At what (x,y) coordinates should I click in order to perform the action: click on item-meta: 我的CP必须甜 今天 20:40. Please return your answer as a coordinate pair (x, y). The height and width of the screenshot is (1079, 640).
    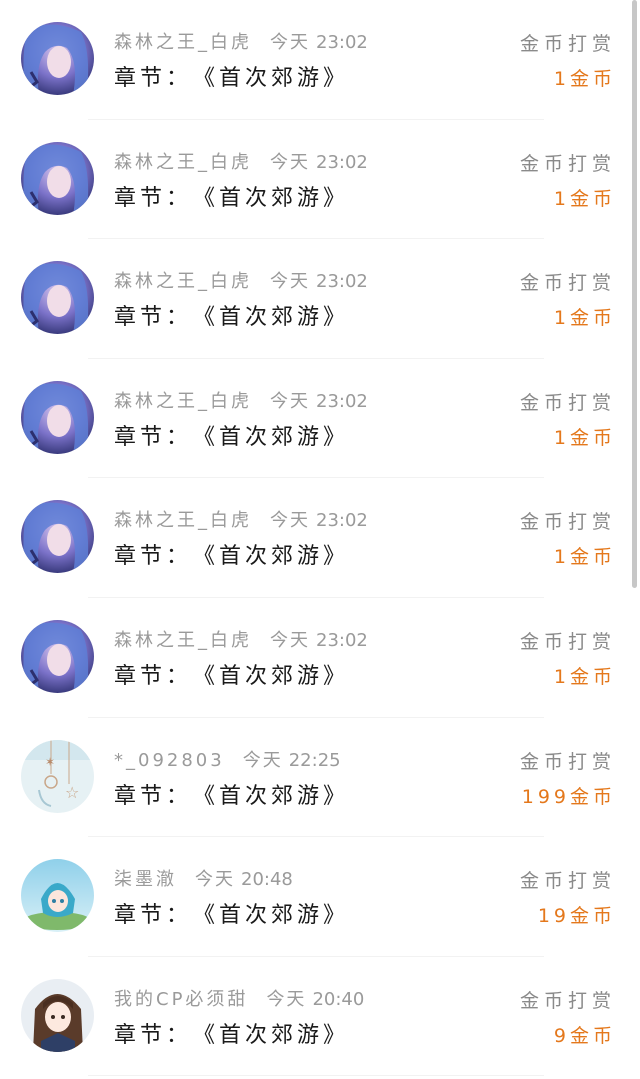
    Looking at the image, I should click on (239, 998).